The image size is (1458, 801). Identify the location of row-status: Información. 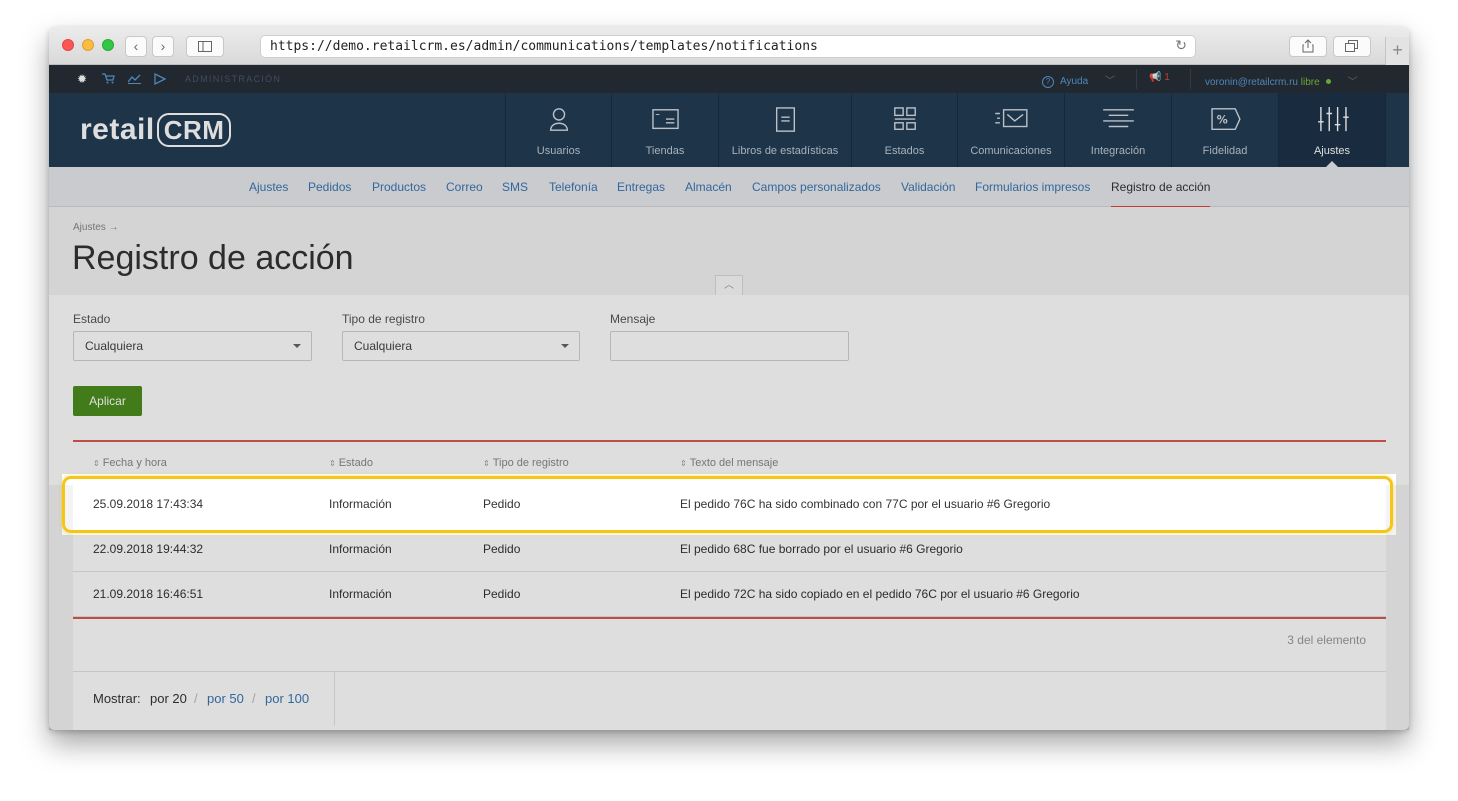
(360, 504).